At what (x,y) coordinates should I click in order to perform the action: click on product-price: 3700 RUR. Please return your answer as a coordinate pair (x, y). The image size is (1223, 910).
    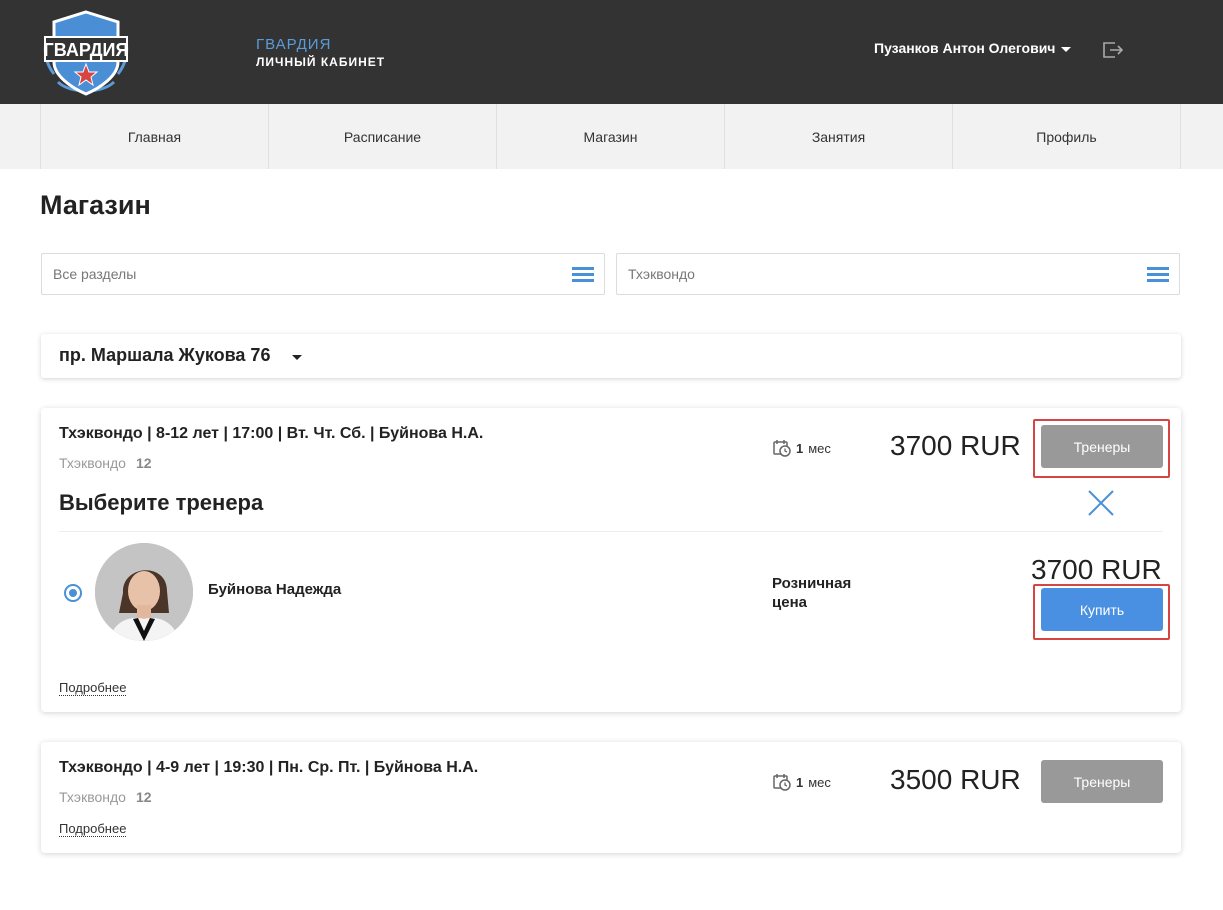
    Looking at the image, I should click on (955, 445).